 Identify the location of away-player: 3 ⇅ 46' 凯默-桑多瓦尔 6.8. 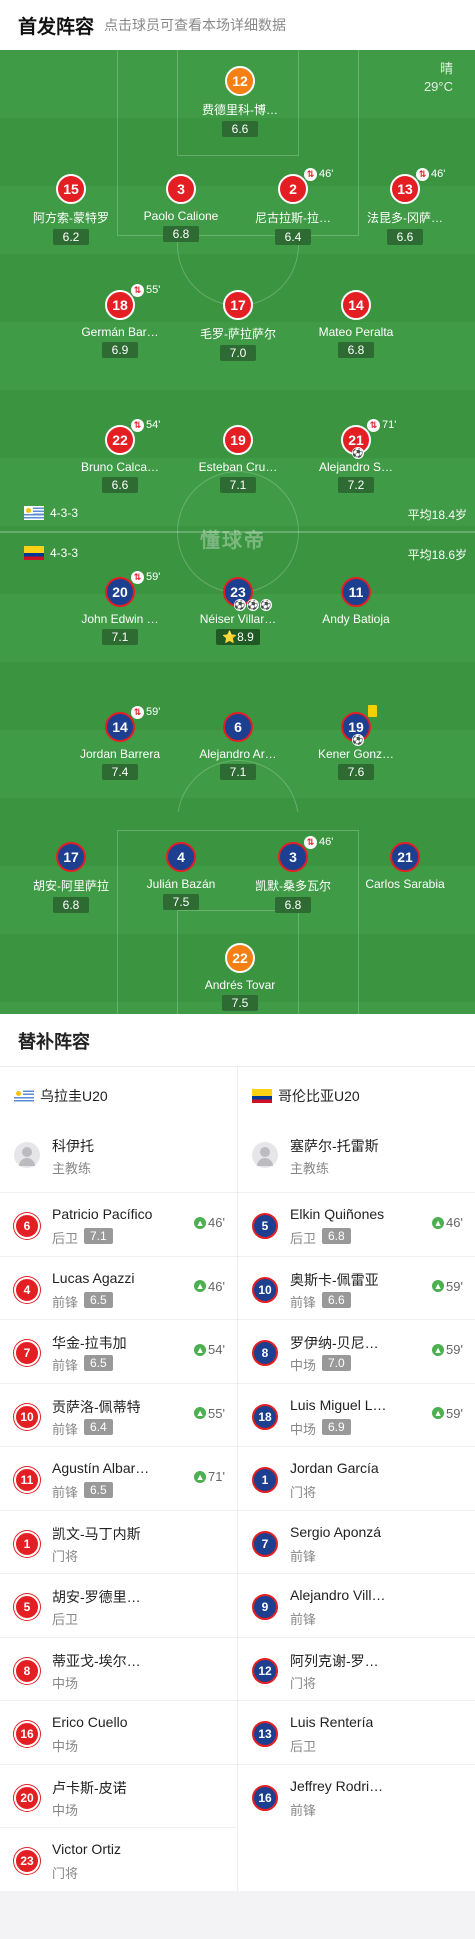
(293, 875).